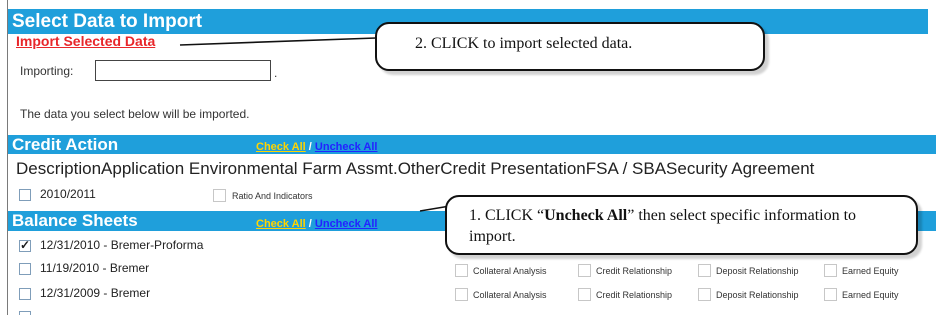 This screenshot has height=315, width=936. I want to click on callout-import-instruction: 2. CLICK to import selected data., so click(570, 46).